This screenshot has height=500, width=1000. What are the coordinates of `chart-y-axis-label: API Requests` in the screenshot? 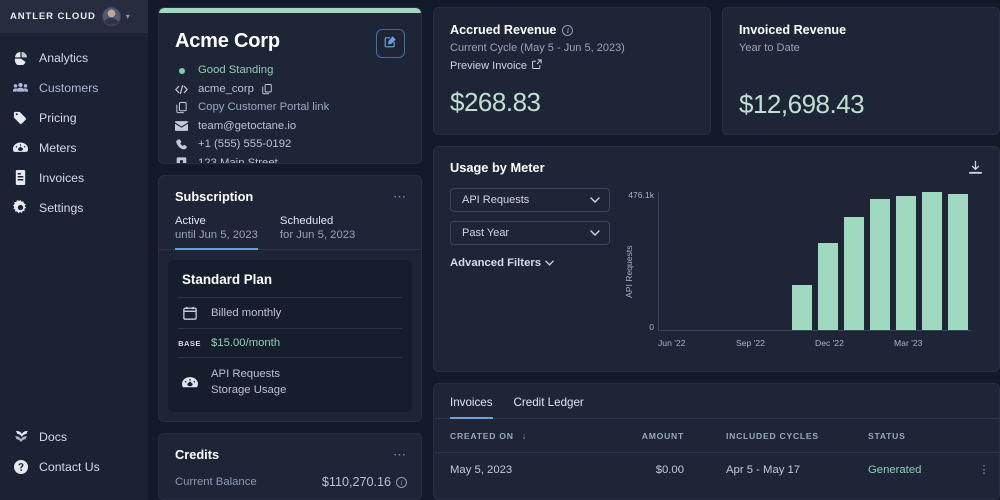 It's located at (629, 271).